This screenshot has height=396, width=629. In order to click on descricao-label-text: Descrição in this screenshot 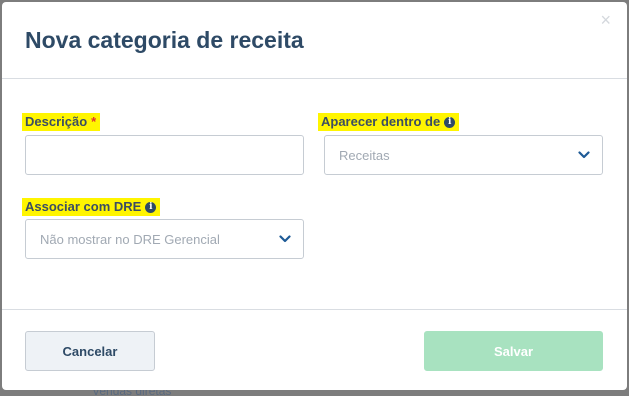, I will do `click(56, 121)`.